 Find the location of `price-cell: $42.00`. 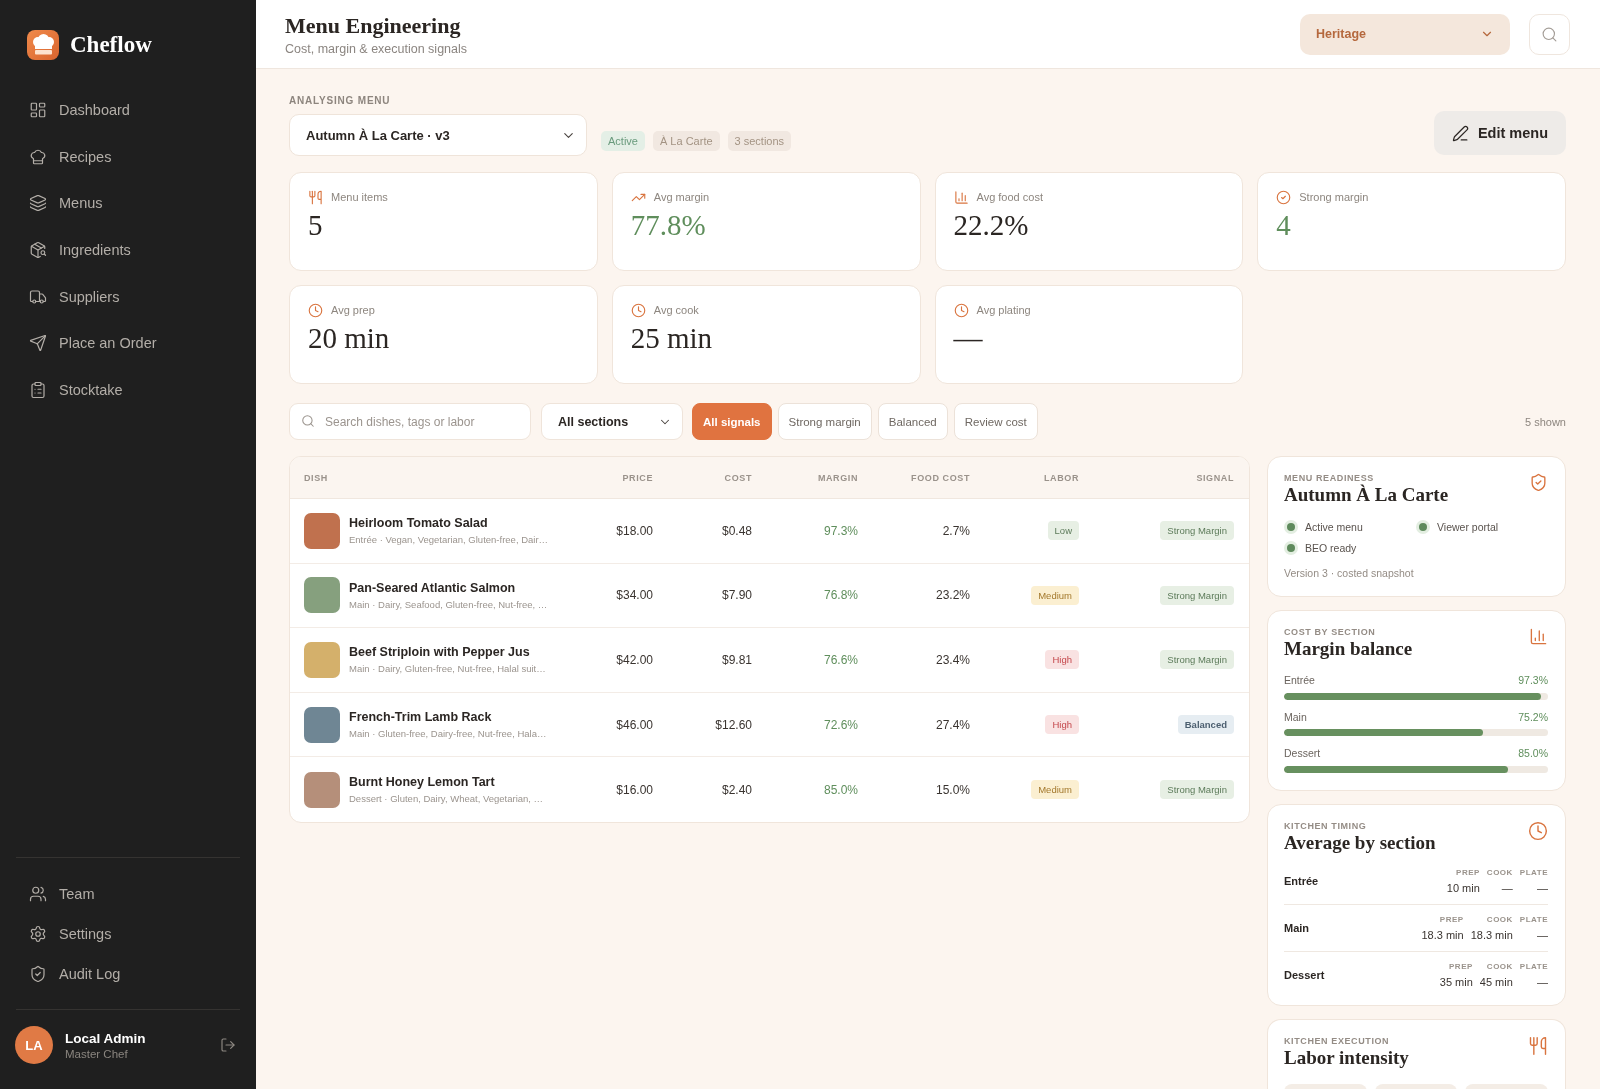

price-cell: $42.00 is located at coordinates (634, 660).